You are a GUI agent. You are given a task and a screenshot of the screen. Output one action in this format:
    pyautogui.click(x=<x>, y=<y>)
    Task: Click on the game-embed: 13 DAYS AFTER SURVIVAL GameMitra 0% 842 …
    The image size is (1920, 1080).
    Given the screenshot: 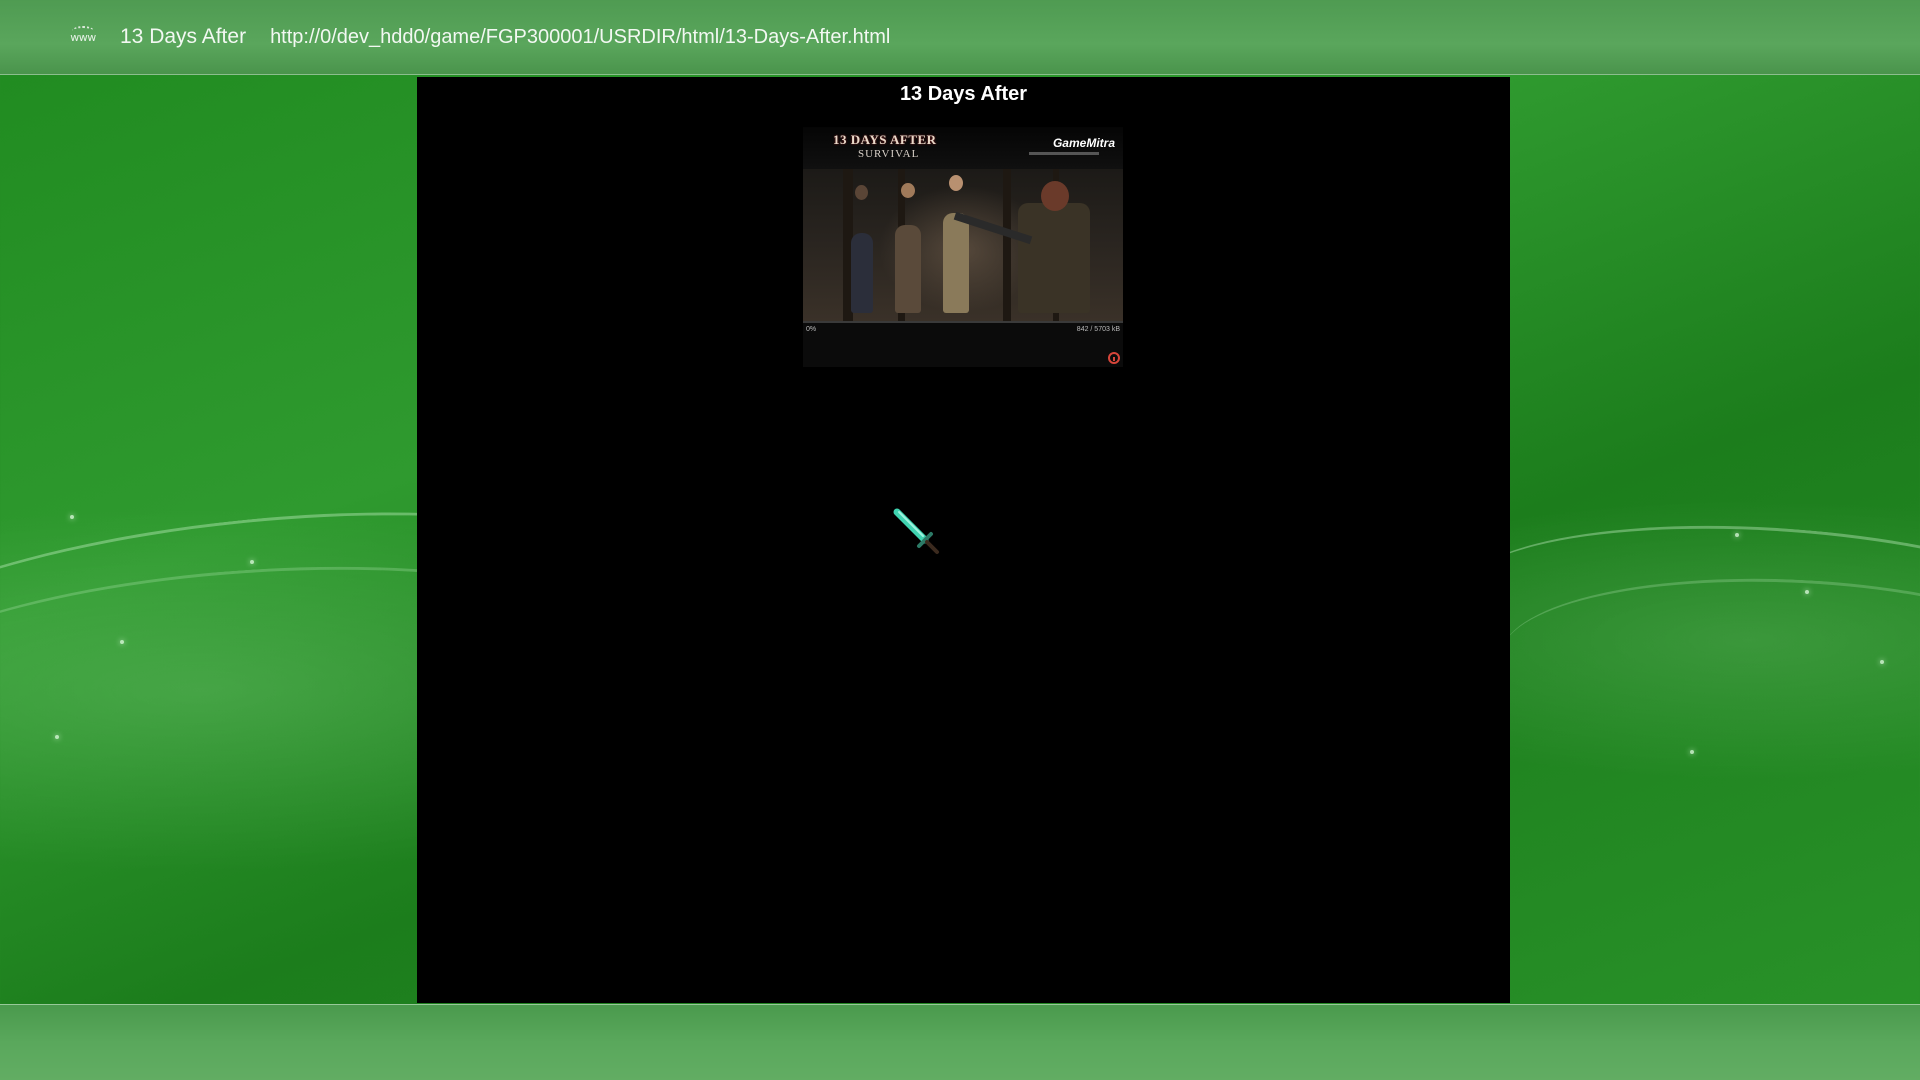 What is the action you would take?
    pyautogui.click(x=963, y=247)
    